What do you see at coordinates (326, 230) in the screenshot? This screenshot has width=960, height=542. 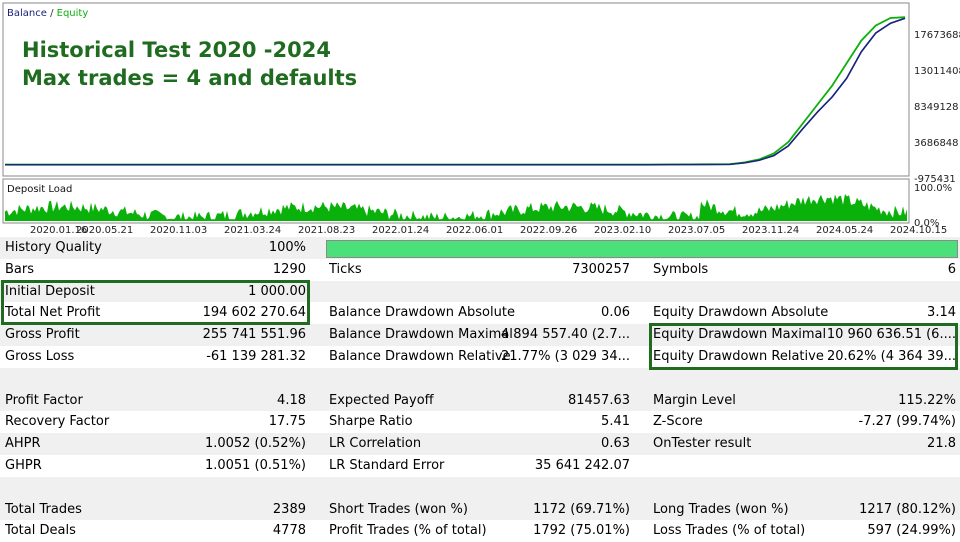 I see `x-tick-label: 2021.08.23` at bounding box center [326, 230].